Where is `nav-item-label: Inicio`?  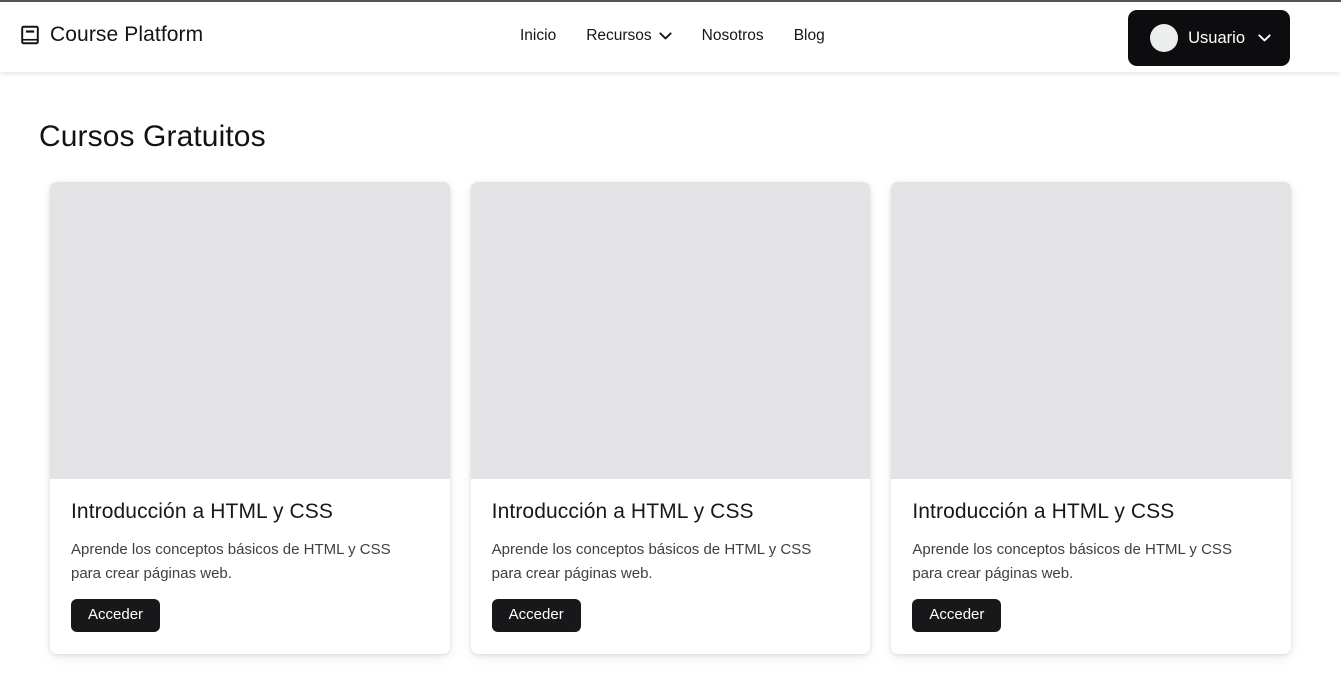
nav-item-label: Inicio is located at coordinates (538, 35).